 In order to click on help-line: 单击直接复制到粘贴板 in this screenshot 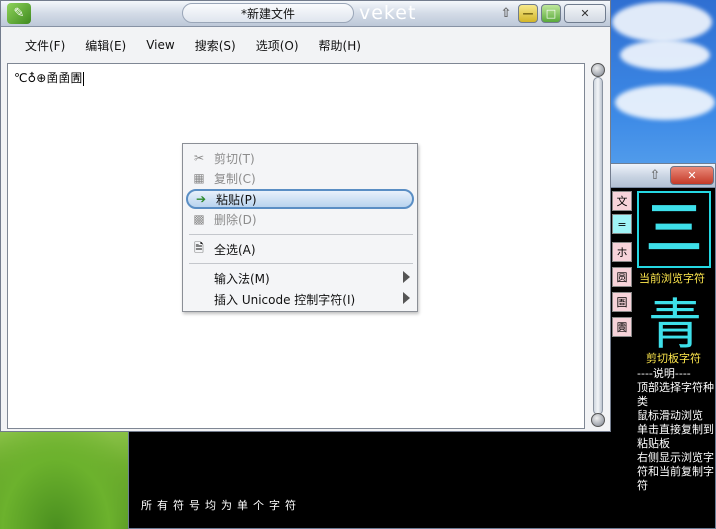, I will do `click(675, 436)`.